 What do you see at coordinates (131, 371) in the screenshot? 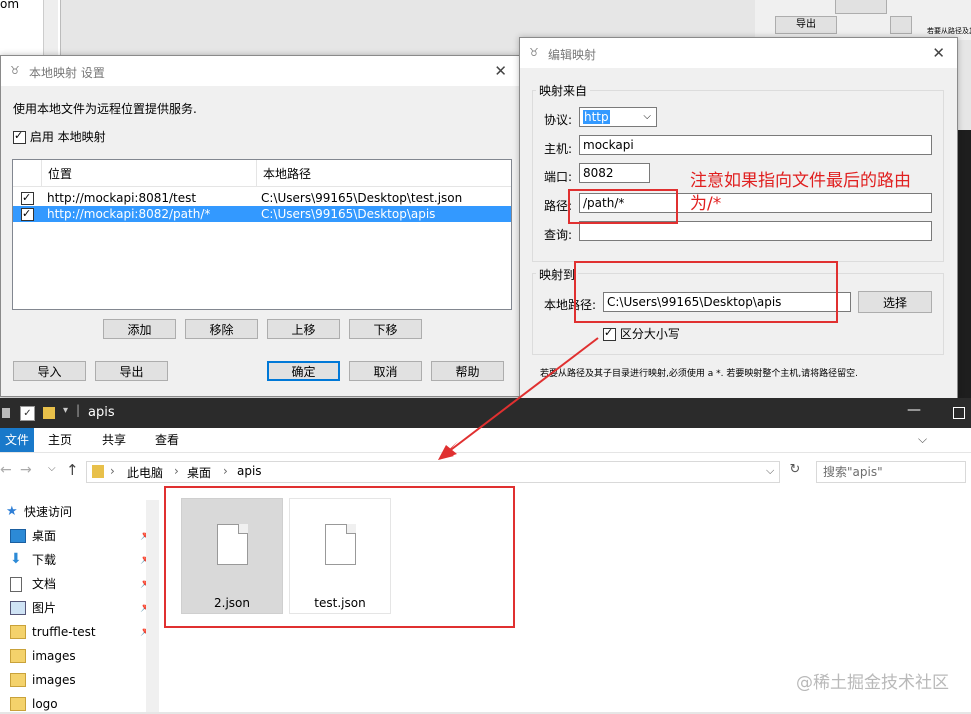
I see `export-button: 导出` at bounding box center [131, 371].